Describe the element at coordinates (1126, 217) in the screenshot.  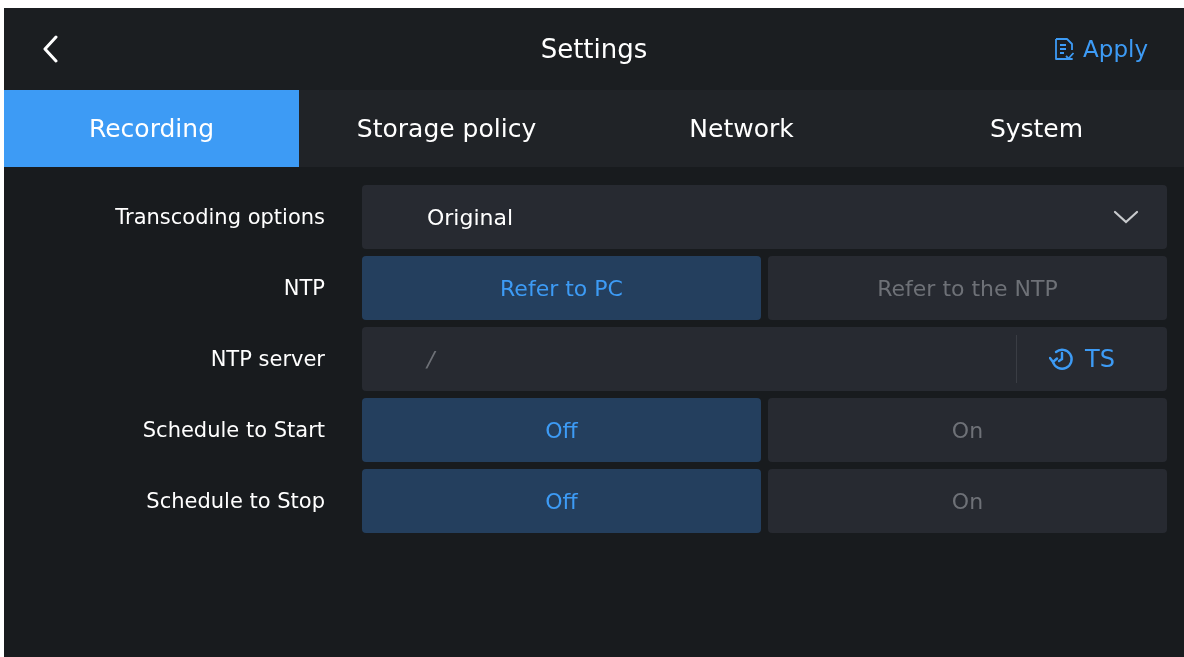
I see `chevron-down-icon` at that location.